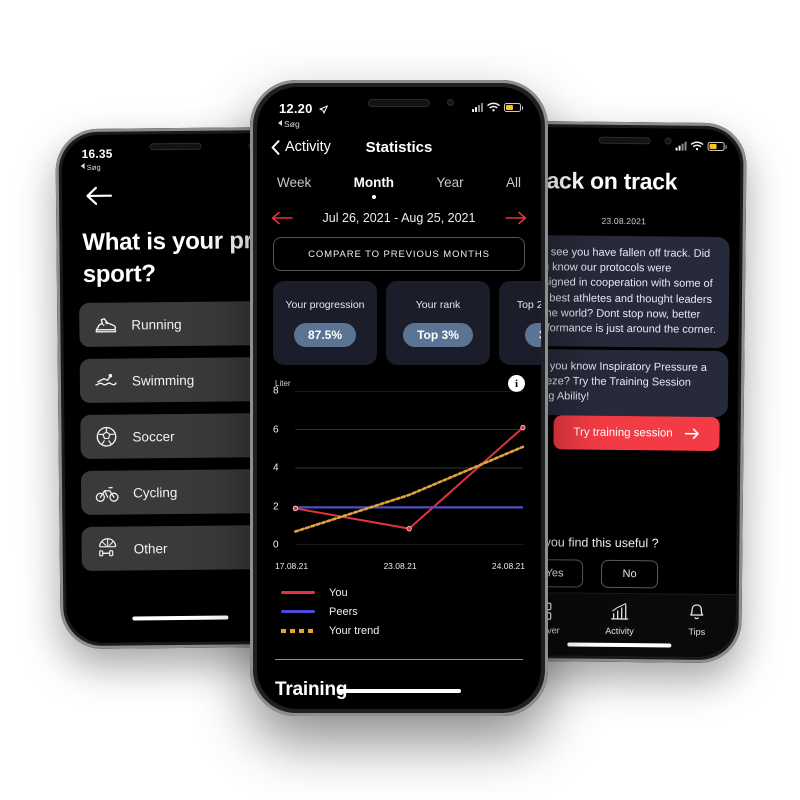  I want to click on page-title: Statistics, so click(399, 147).